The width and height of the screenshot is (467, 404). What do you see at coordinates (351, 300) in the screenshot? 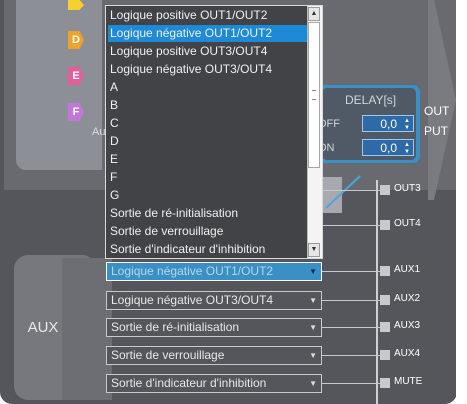
I see `aux2-wire` at bounding box center [351, 300].